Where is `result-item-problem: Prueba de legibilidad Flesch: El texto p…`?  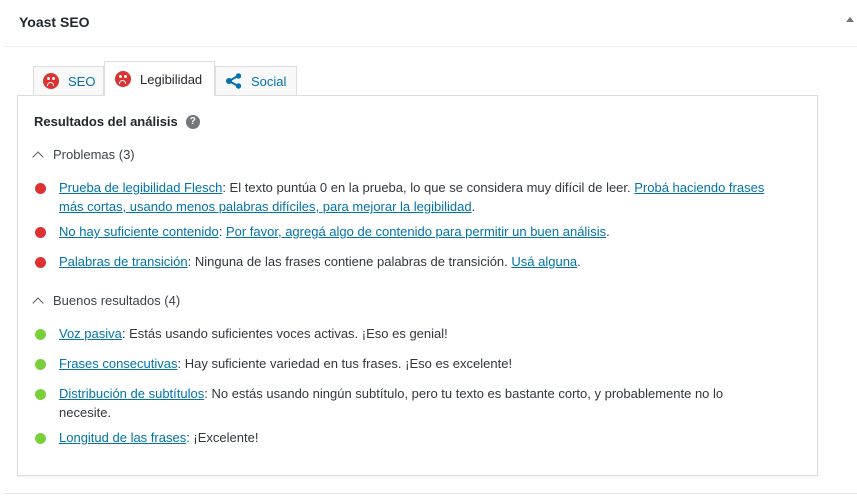 result-item-problem: Prueba de legibilidad Flesch: El texto p… is located at coordinates (405, 197).